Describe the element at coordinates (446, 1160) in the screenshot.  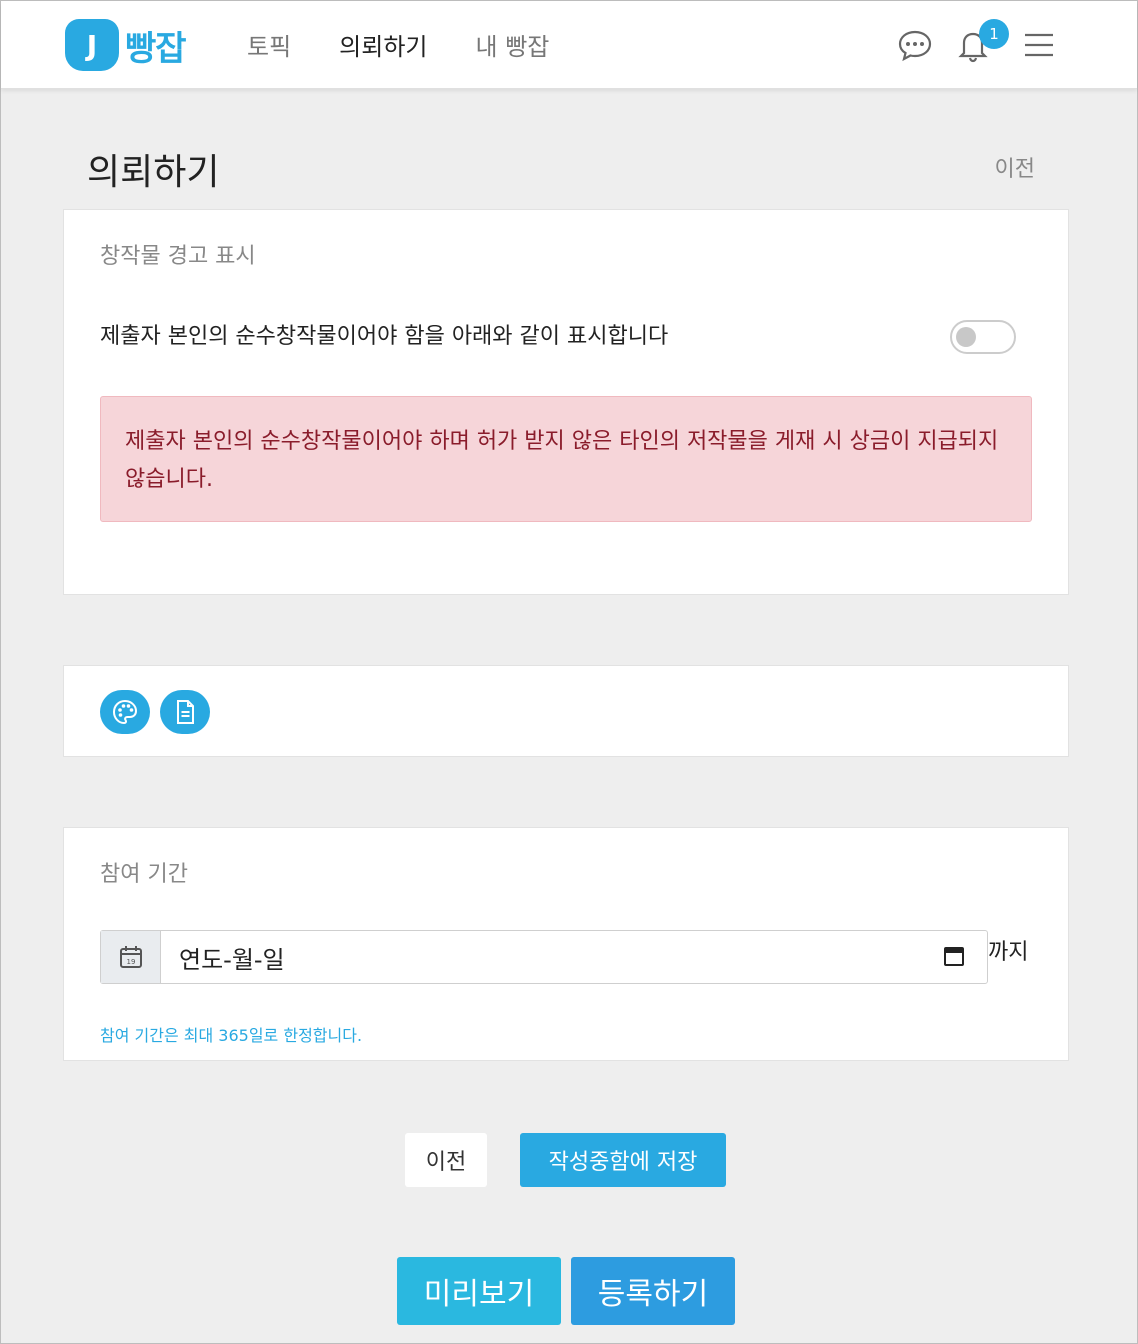
I see `prev-button: 이전` at that location.